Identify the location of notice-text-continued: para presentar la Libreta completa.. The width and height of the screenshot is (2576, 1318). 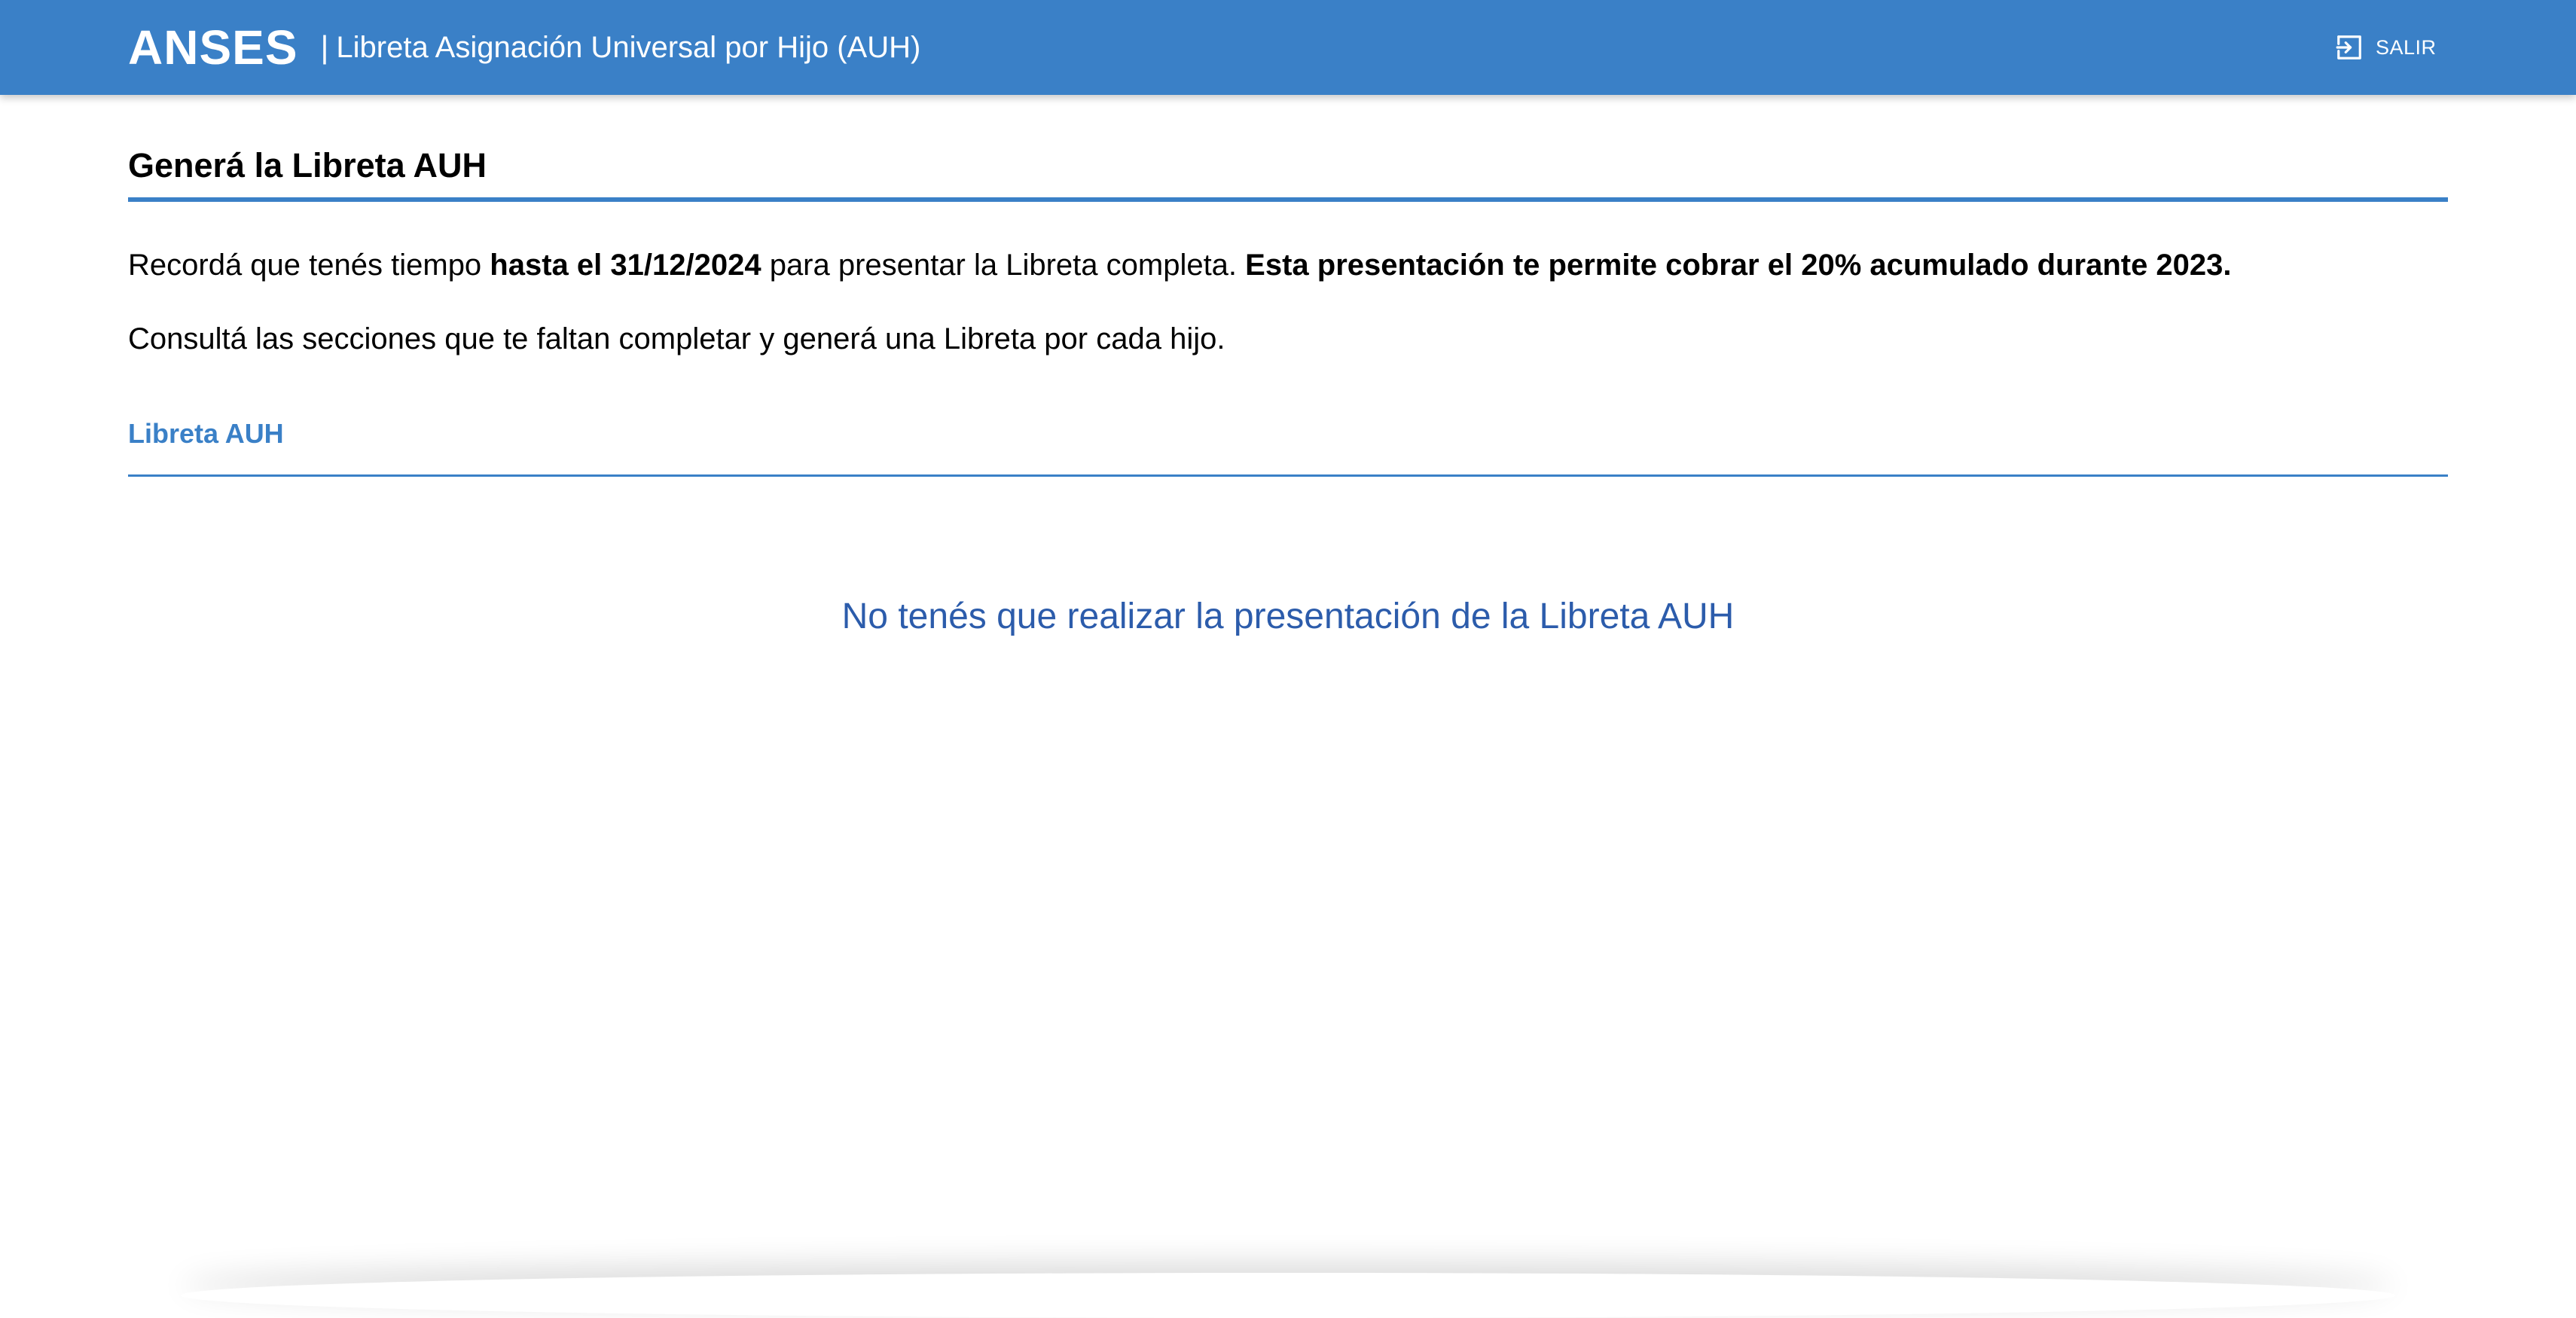
(1004, 265).